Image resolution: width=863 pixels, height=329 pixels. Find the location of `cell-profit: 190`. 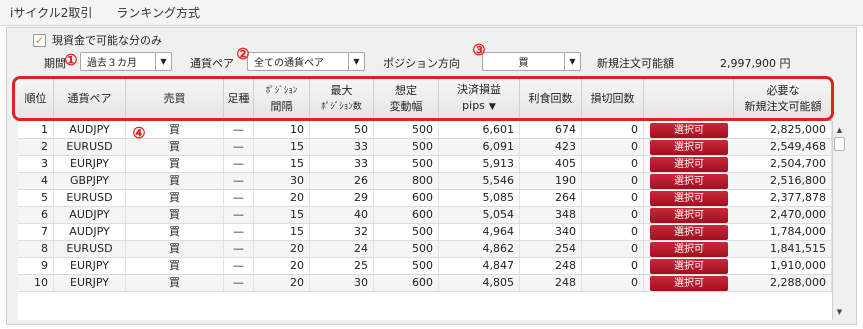

cell-profit: 190 is located at coordinates (551, 181).